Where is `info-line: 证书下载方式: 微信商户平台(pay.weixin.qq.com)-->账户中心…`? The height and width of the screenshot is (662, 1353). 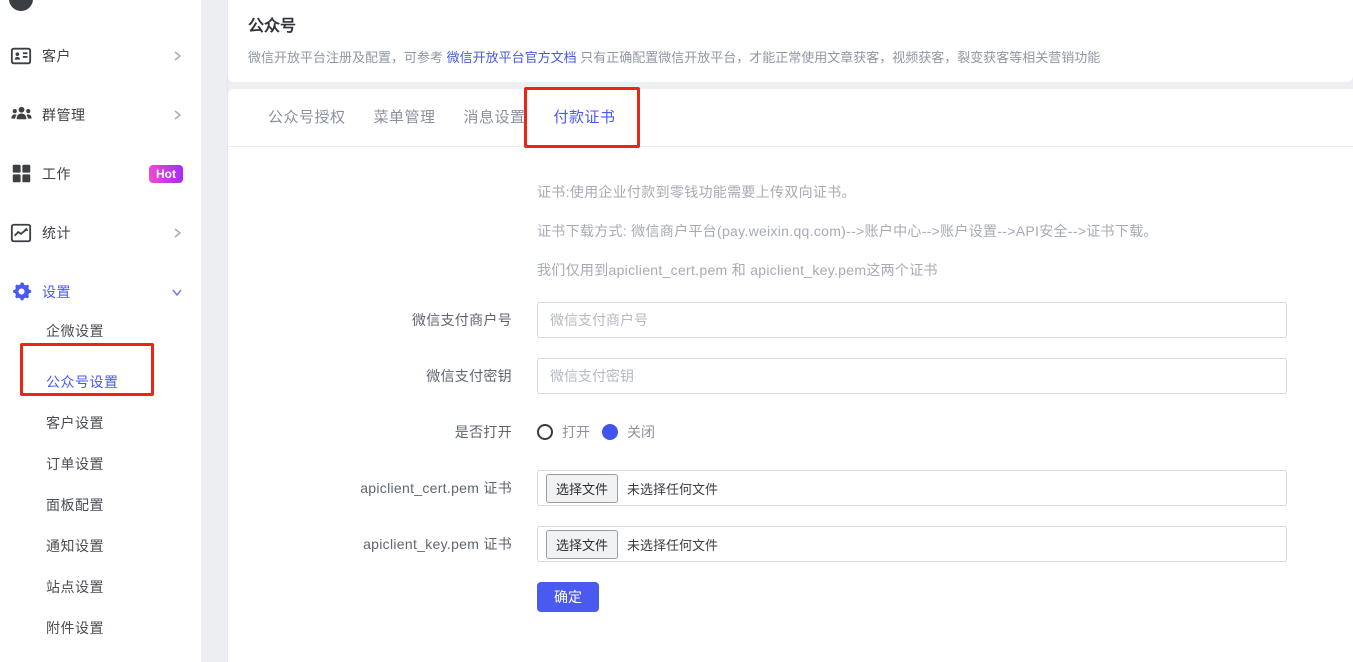 info-line: 证书下载方式: 微信商户平台(pay.weixin.qq.com)-->账户中心… is located at coordinates (847, 231).